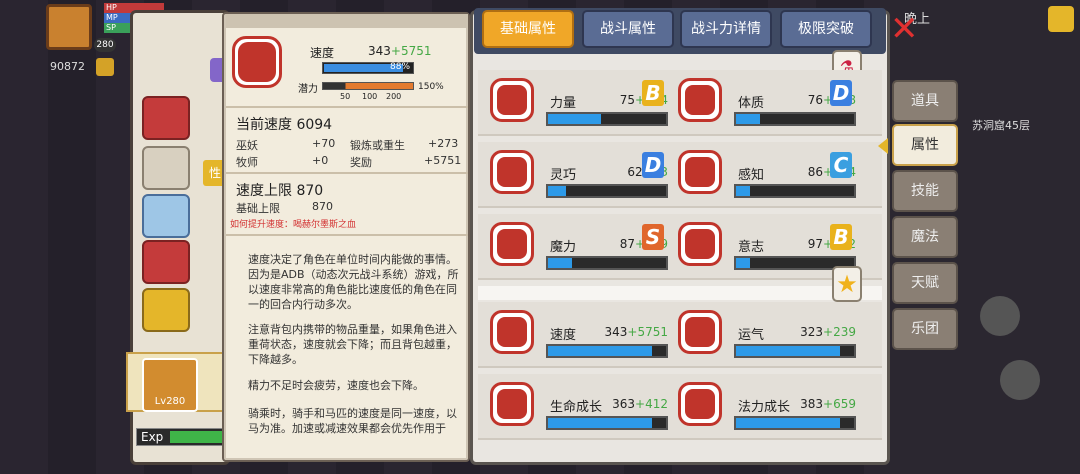 The width and height of the screenshot is (1080, 474). I want to click on stat-base: 86, so click(815, 172).